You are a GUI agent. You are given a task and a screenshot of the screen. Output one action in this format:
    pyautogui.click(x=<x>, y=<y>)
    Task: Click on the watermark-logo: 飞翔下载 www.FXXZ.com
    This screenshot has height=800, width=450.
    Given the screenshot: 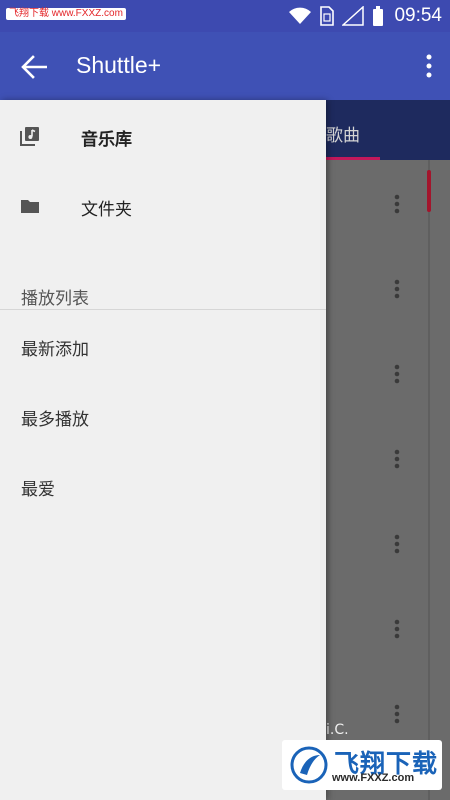 What is the action you would take?
    pyautogui.click(x=362, y=765)
    